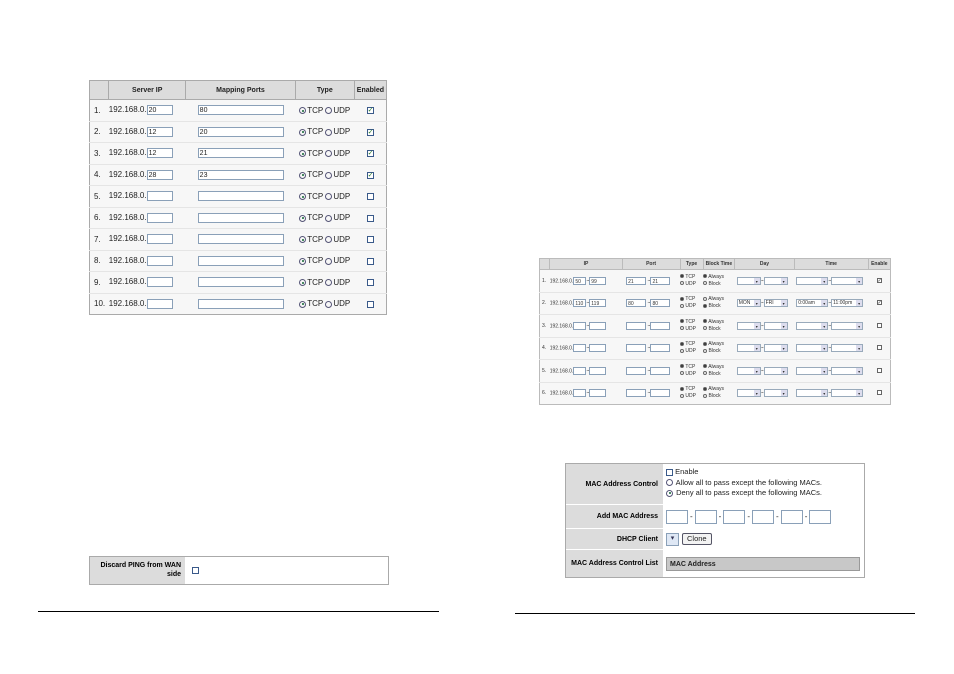  What do you see at coordinates (159, 174) in the screenshot?
I see `server-ip-input: 28` at bounding box center [159, 174].